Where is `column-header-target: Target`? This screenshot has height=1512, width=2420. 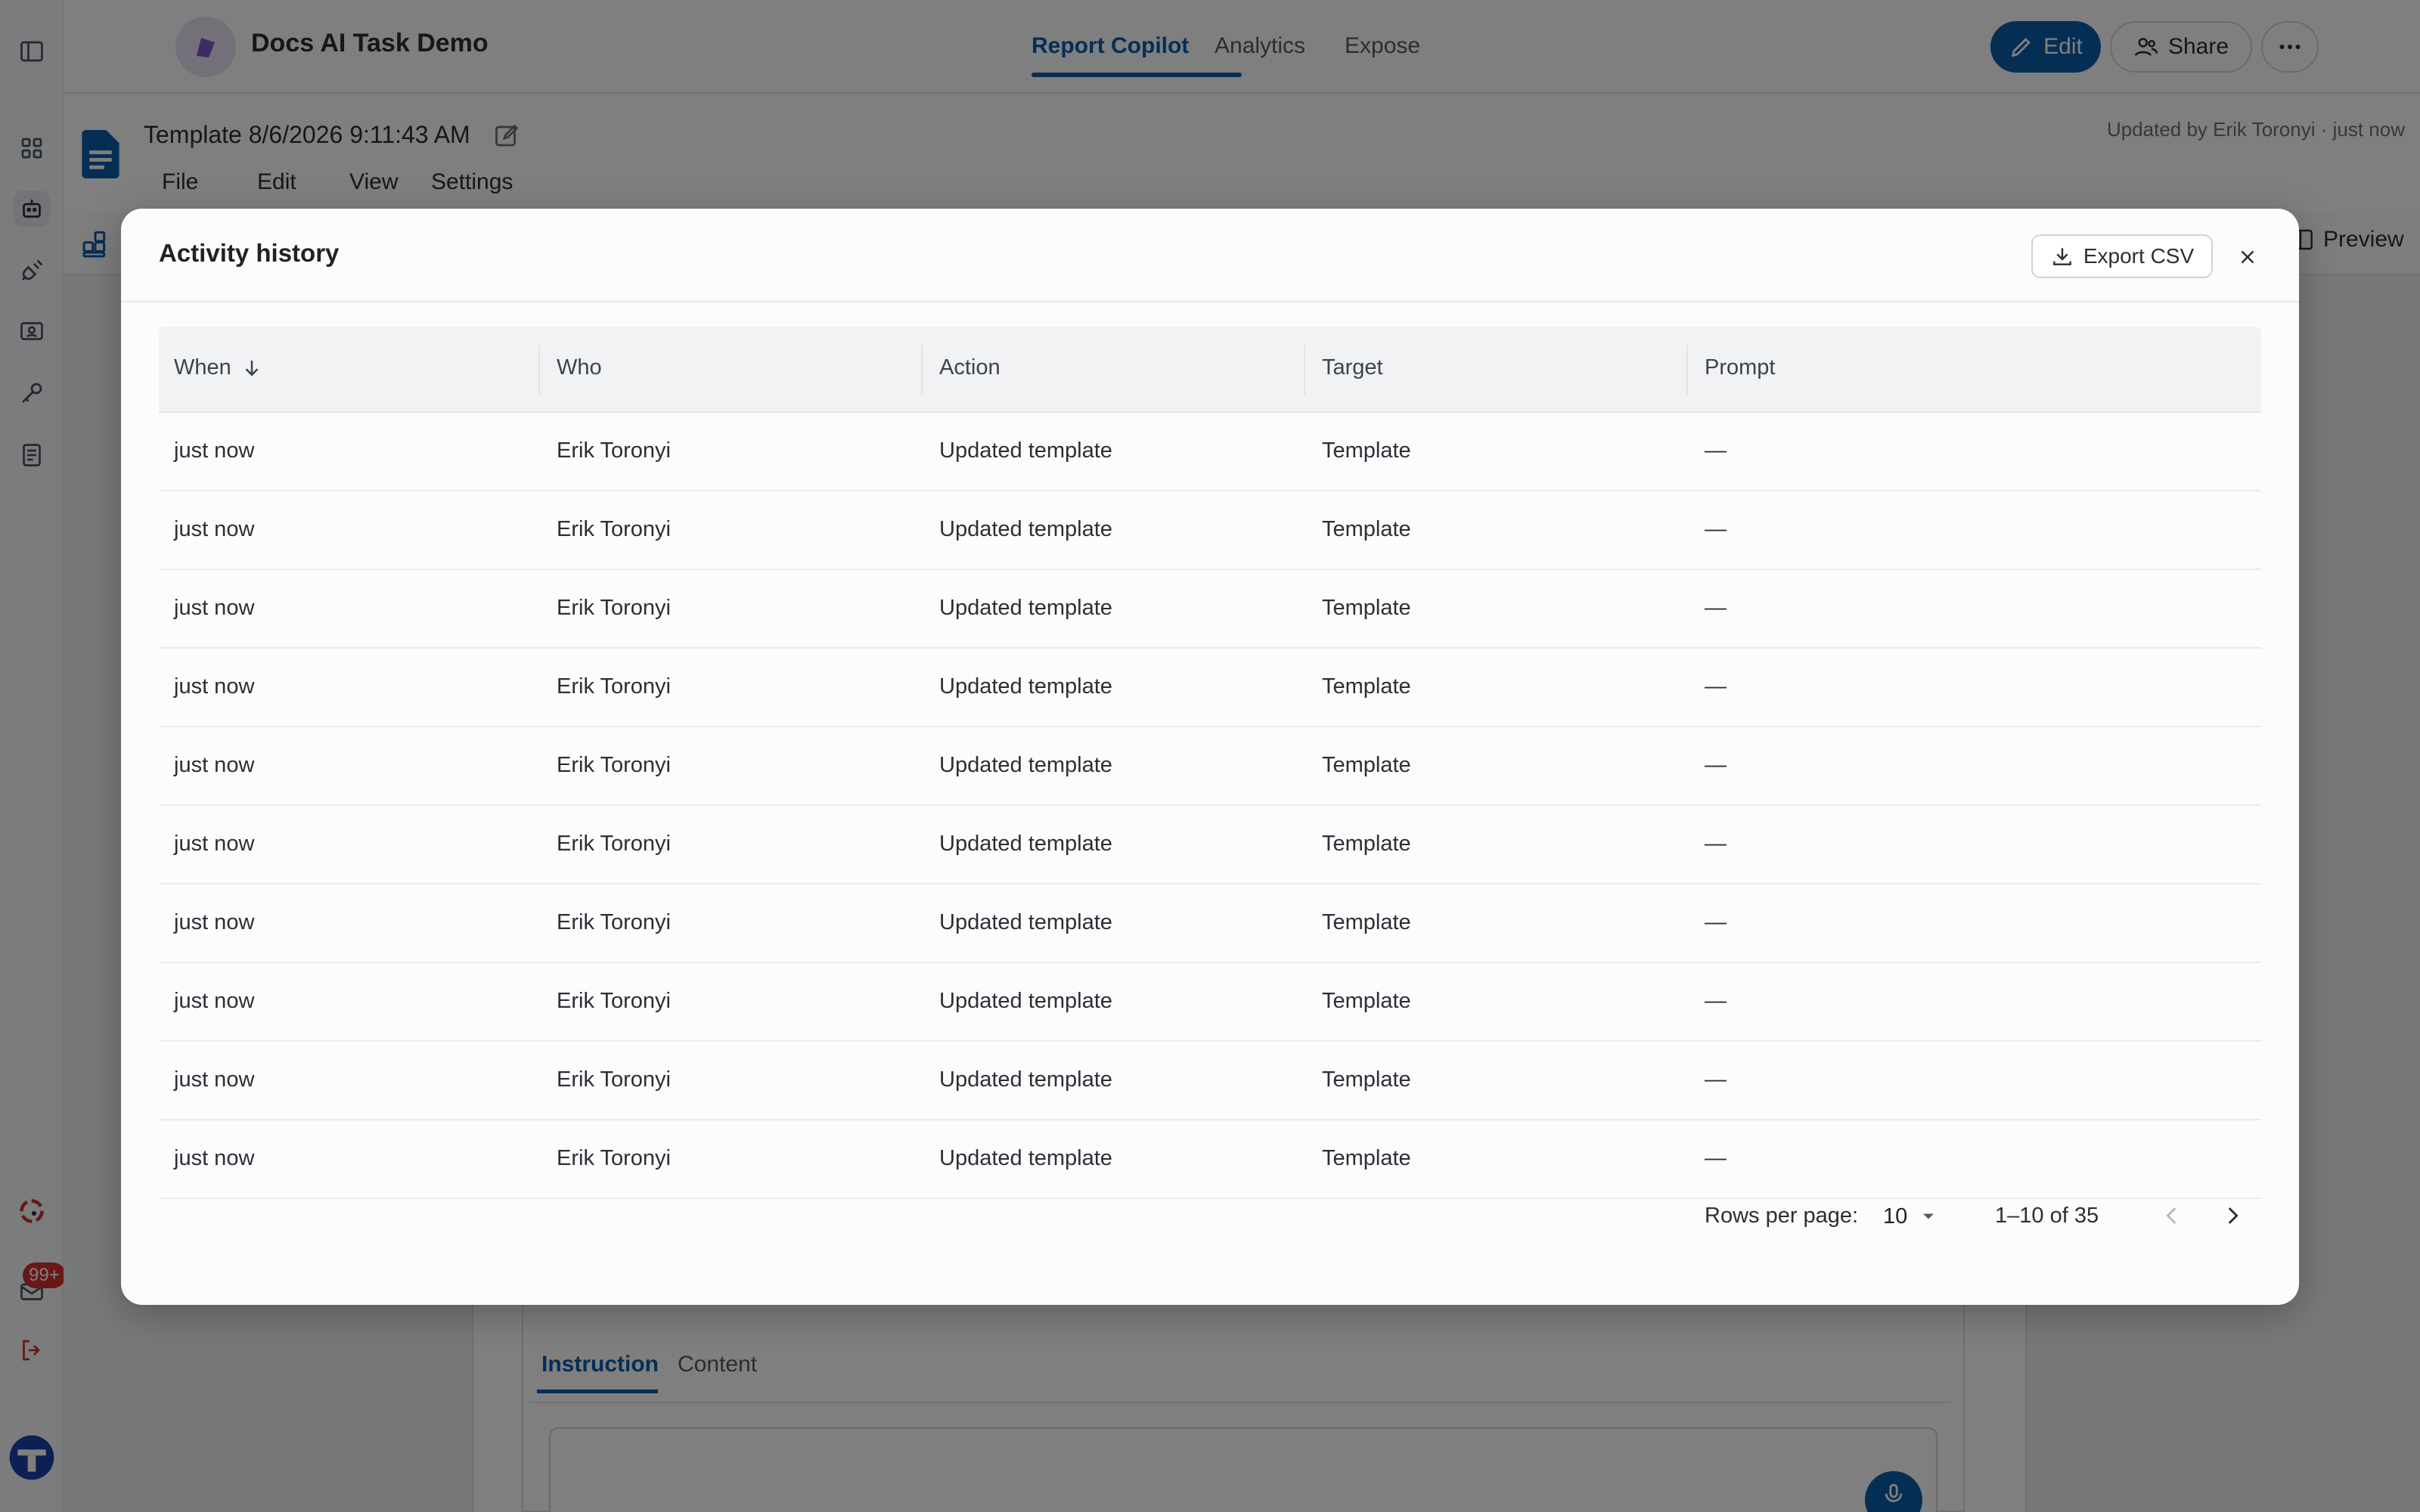
column-header-target: Target is located at coordinates (1352, 367).